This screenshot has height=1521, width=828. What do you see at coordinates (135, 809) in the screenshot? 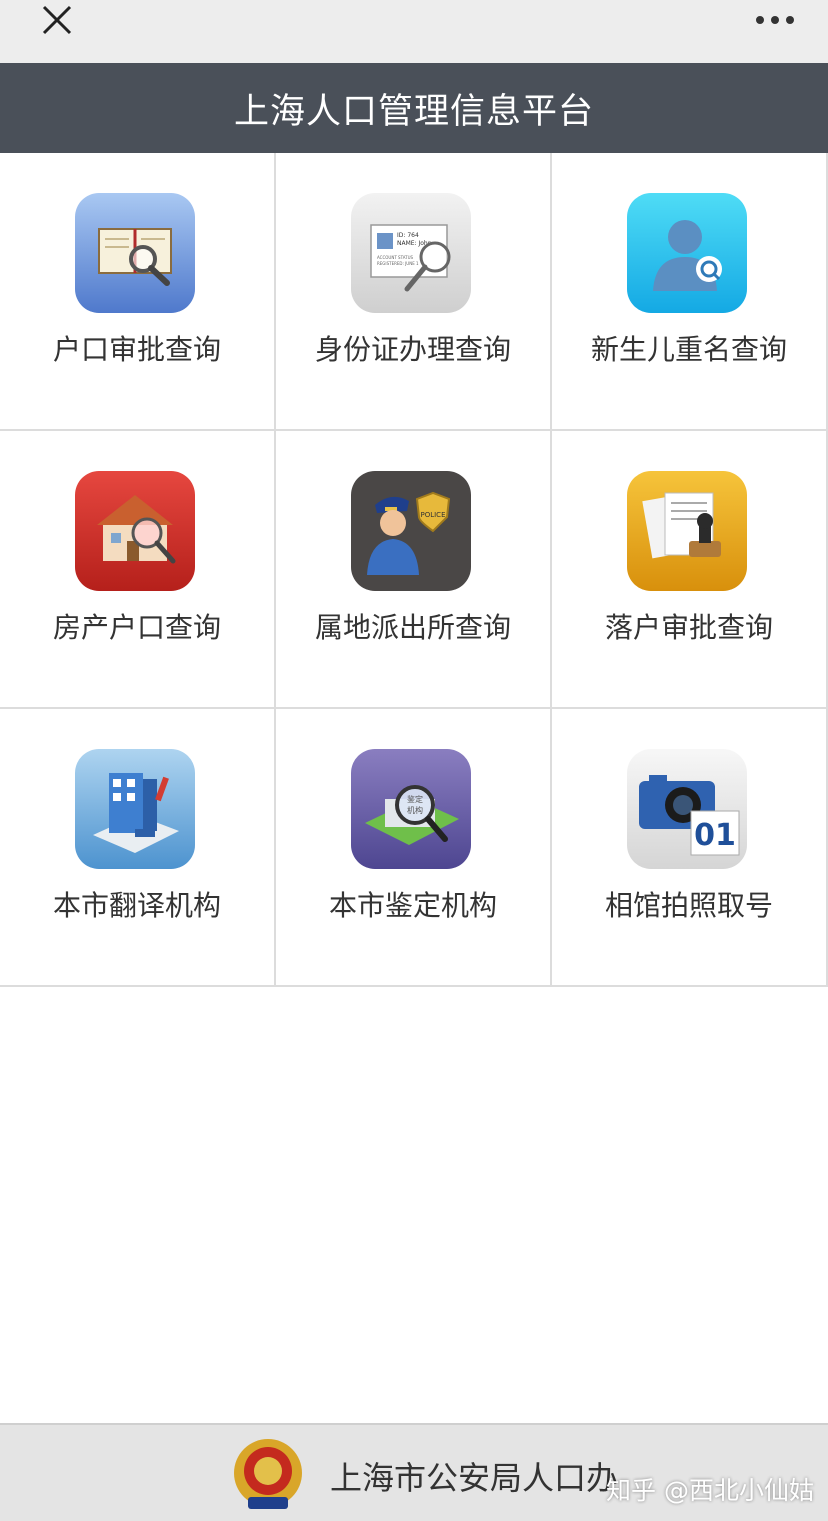
I see `building-pencil-icon` at bounding box center [135, 809].